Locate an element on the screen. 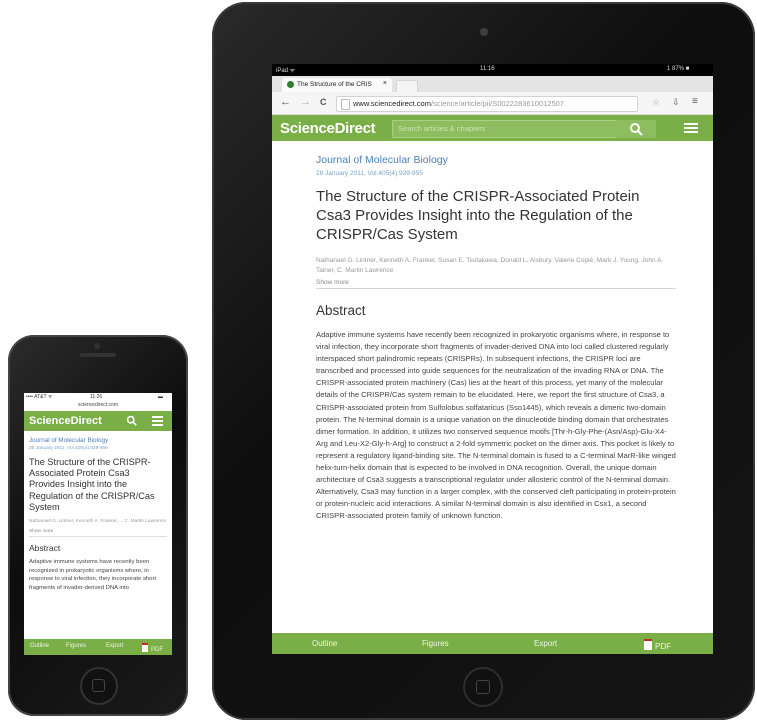  battery-indicator: ▬ is located at coordinates (160, 397).